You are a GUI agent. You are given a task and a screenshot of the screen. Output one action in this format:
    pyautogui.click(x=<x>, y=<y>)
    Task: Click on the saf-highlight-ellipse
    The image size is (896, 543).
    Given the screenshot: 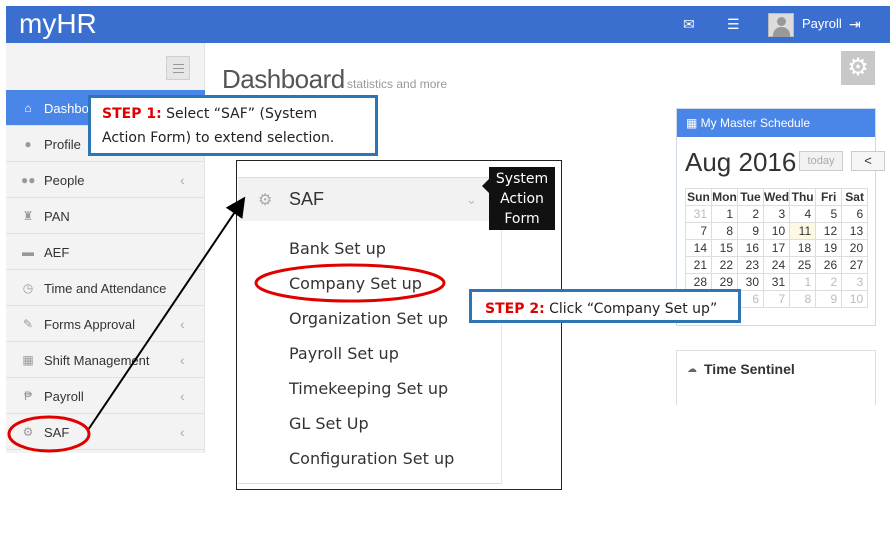 What is the action you would take?
    pyautogui.click(x=49, y=434)
    